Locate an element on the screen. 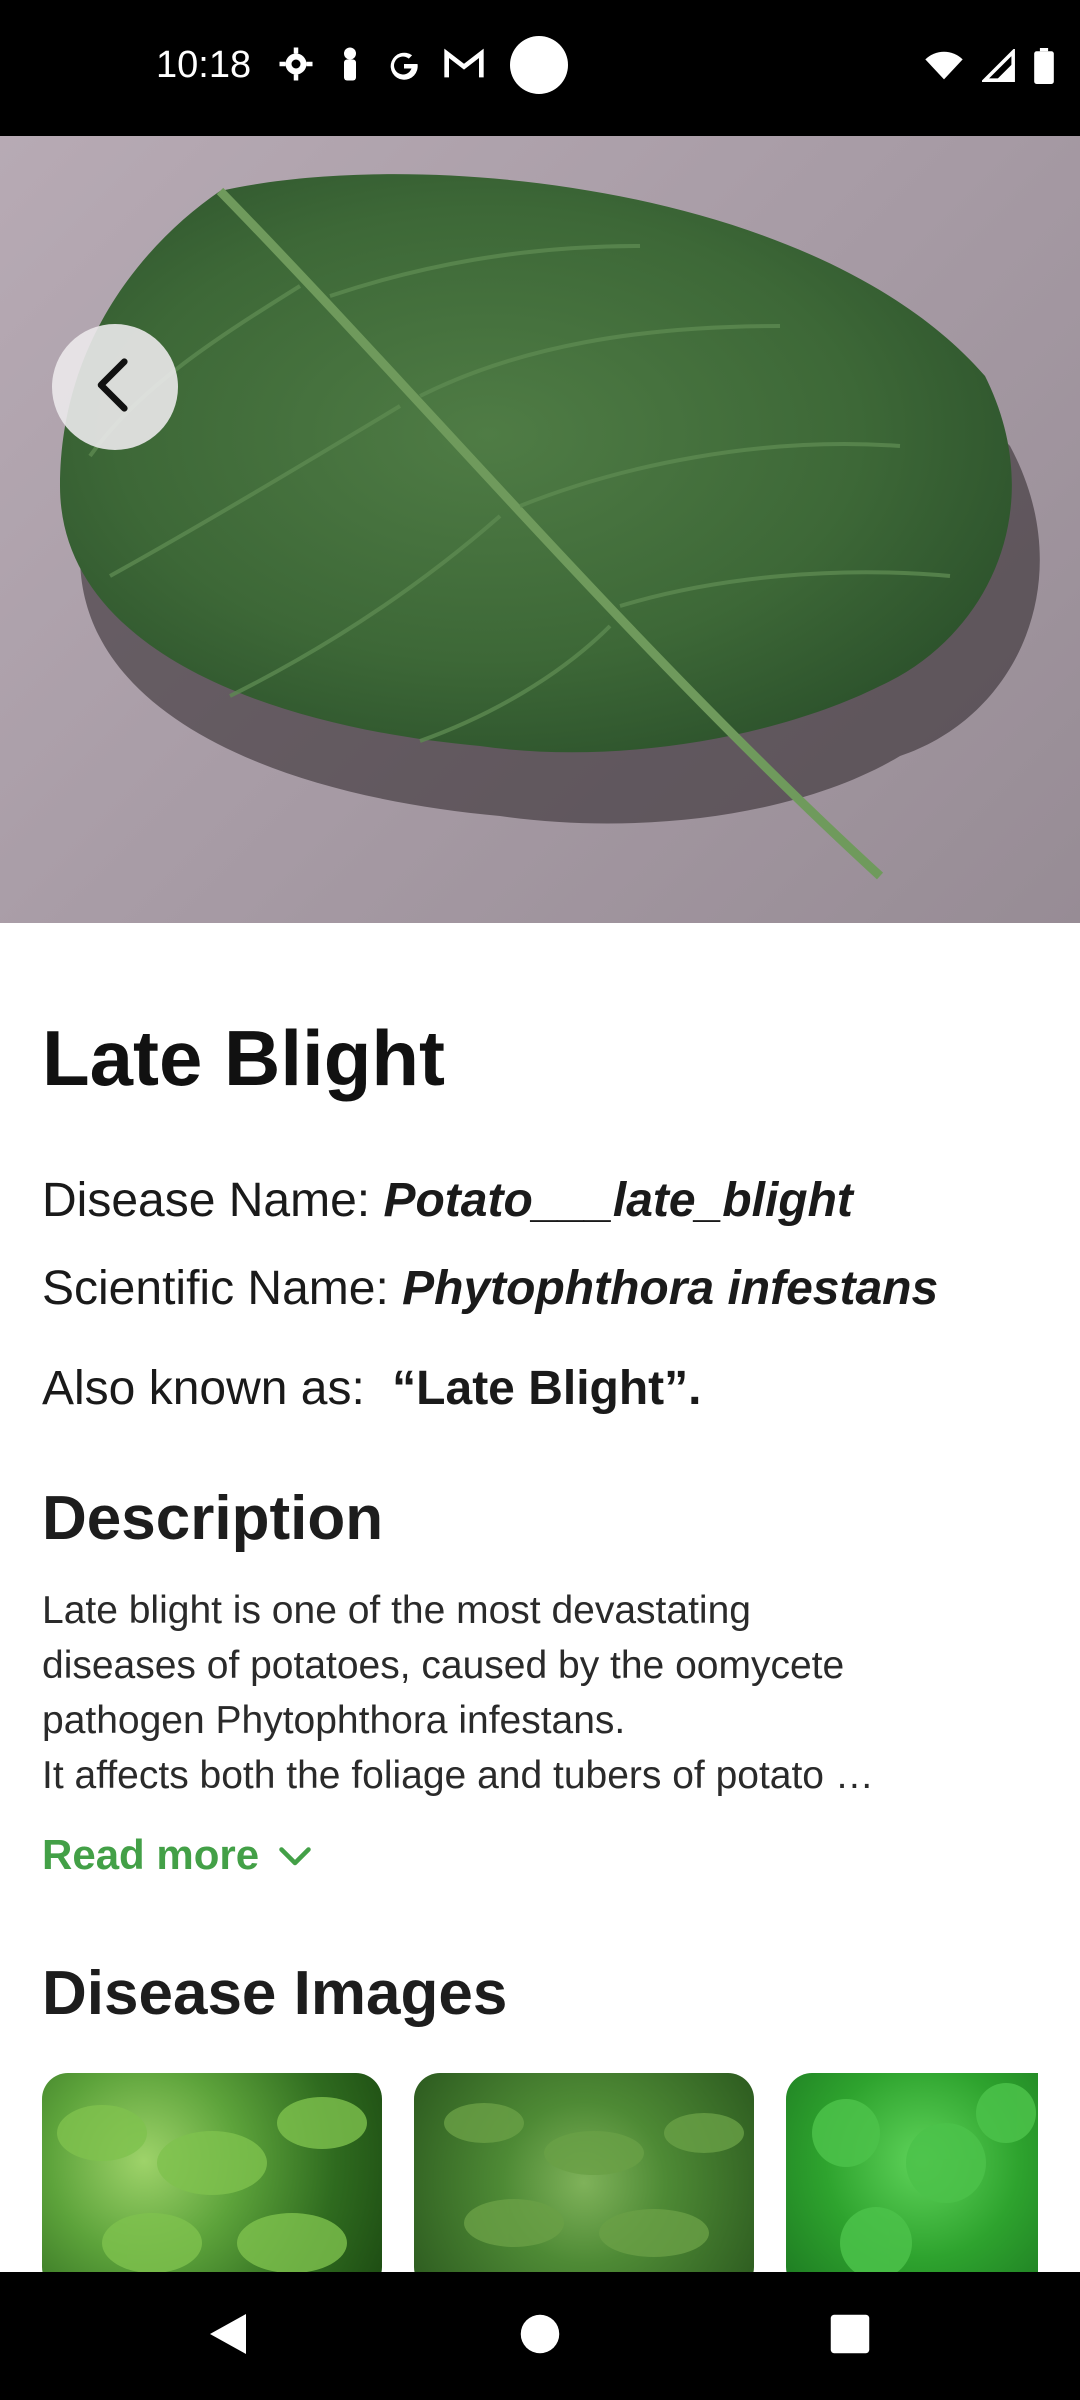 This screenshot has height=2400, width=1080. gmail-icon is located at coordinates (464, 66).